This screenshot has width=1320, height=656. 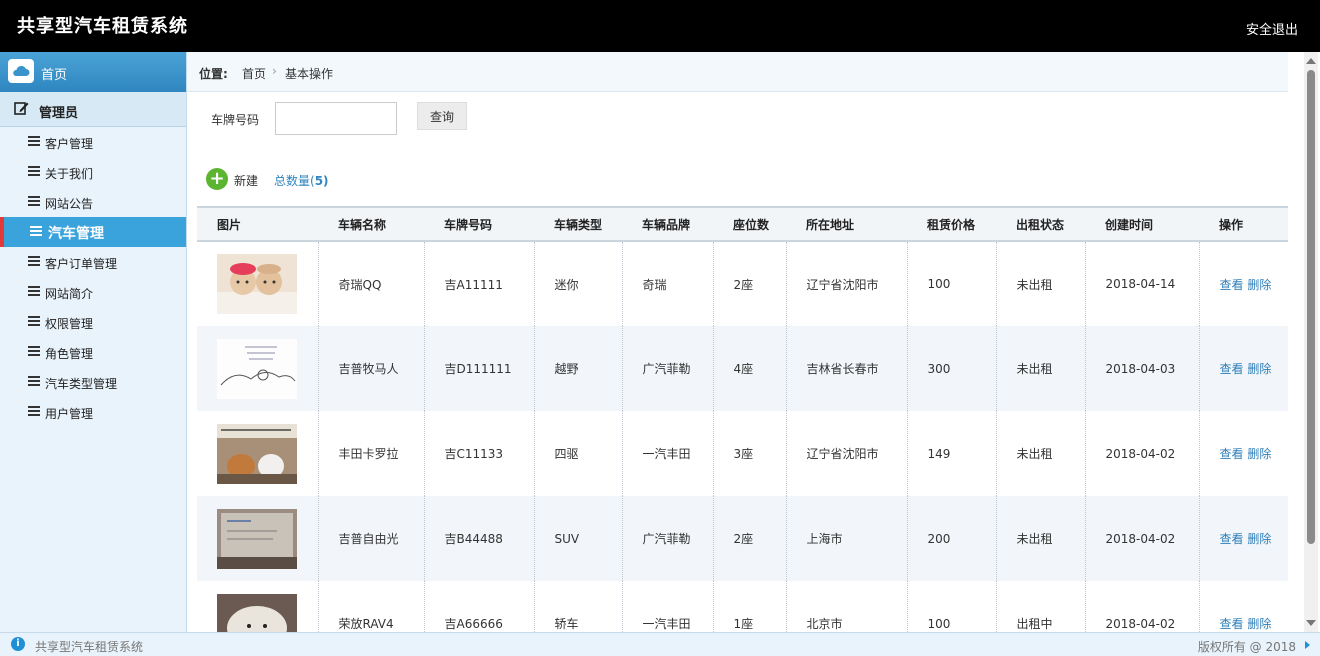 I want to click on cloud-icon, so click(x=21, y=71).